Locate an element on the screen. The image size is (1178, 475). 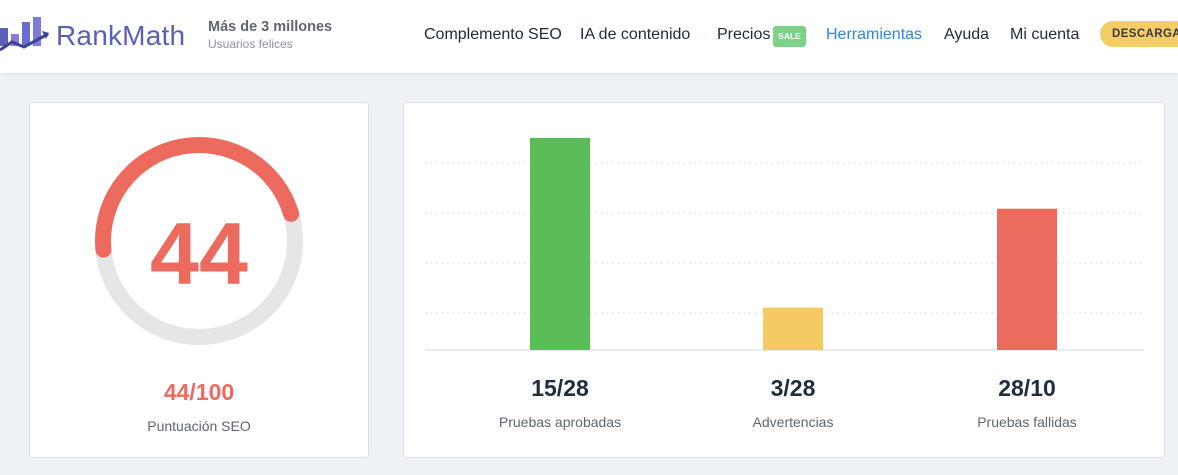
warnings-value: 3/28 is located at coordinates (793, 388).